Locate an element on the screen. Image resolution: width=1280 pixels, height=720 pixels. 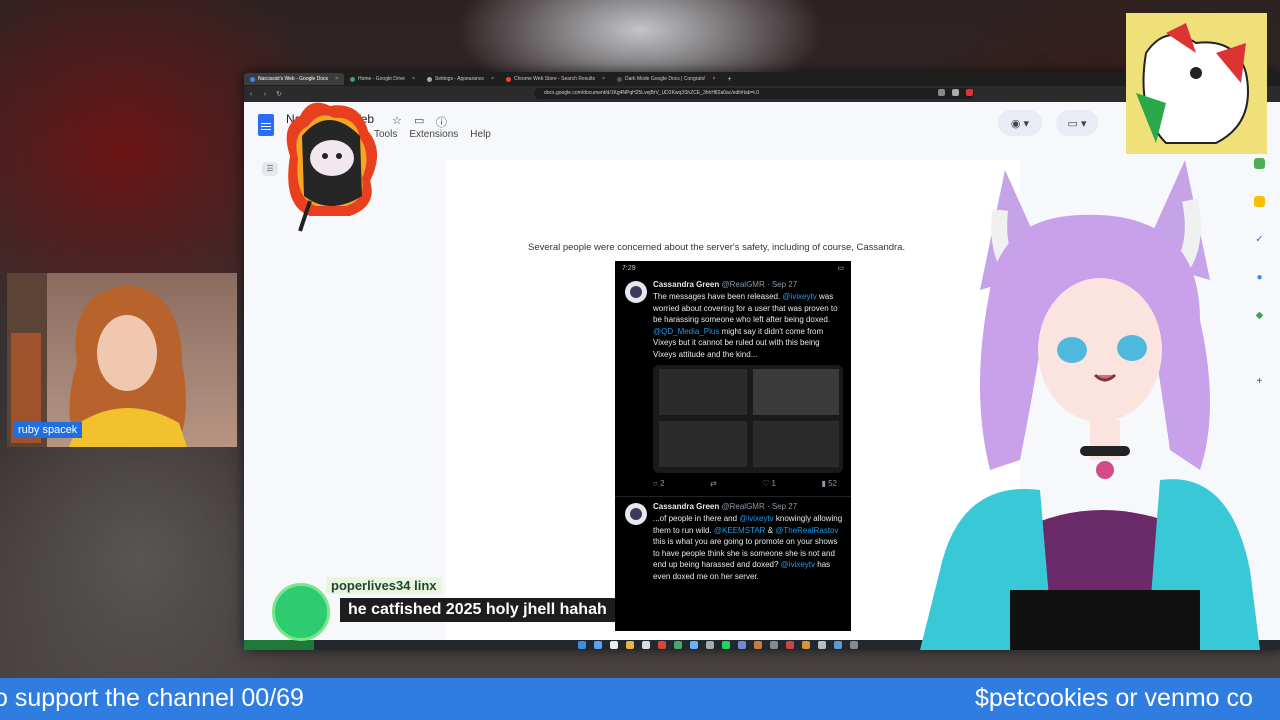
artwork-image is located at coordinates (1196, 83).